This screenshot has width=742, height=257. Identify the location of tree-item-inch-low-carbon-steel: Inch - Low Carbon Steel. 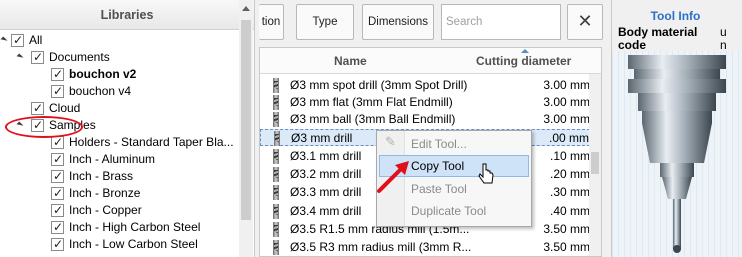
(120, 244).